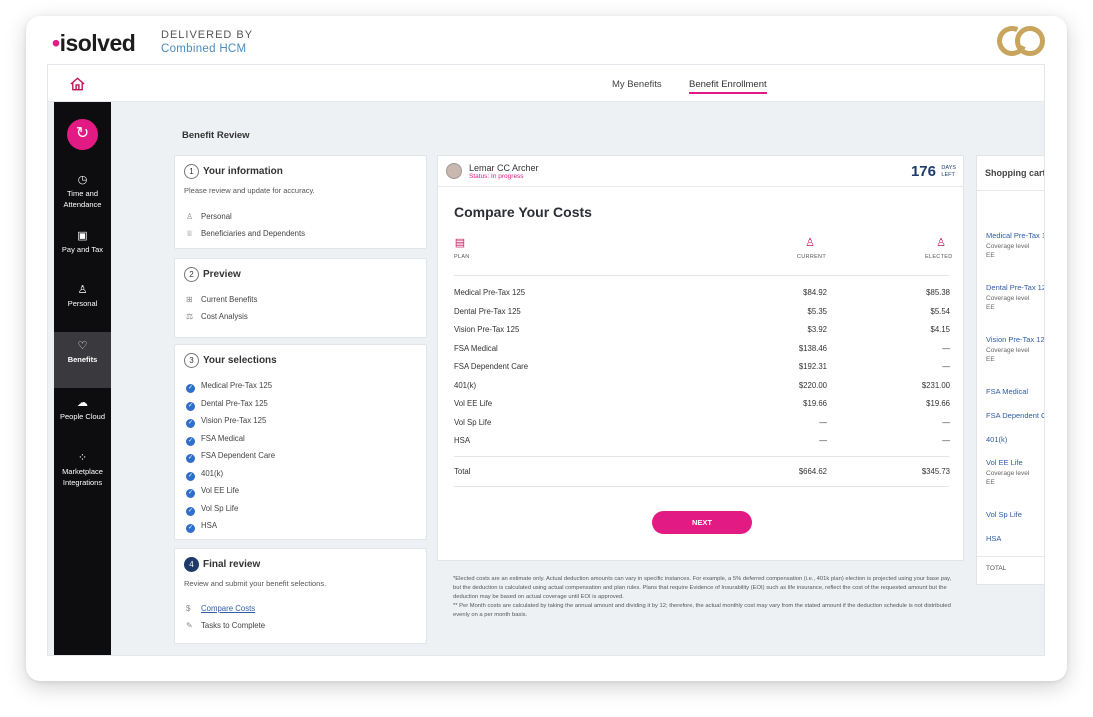 This screenshot has width=1093, height=717. Describe the element at coordinates (702, 403) in the screenshot. I see `table-row: Vol EE Life $19.66 $19.66` at that location.